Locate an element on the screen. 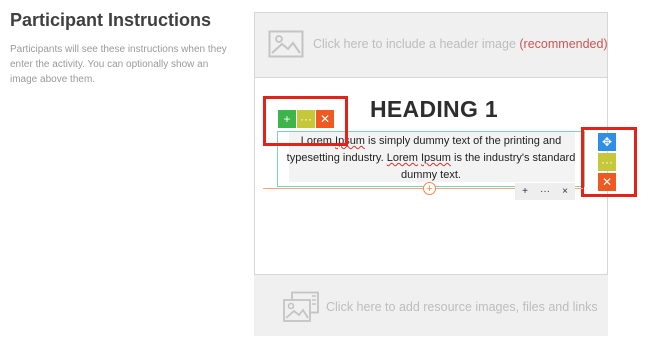 This screenshot has width=648, height=342. highlight-box-side-toolbar is located at coordinates (609, 162).